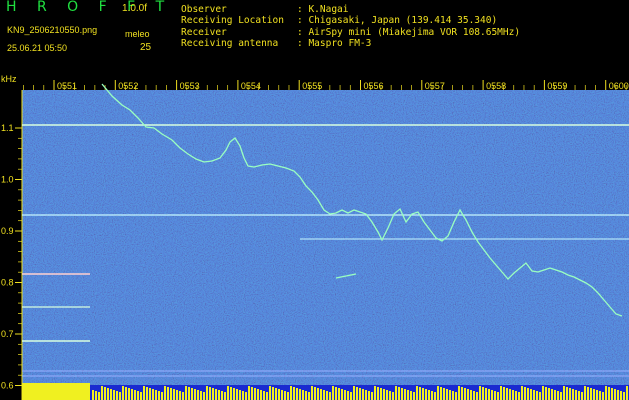 The height and width of the screenshot is (400, 629). I want to click on y-tick-label: 0.9, so click(7, 231).